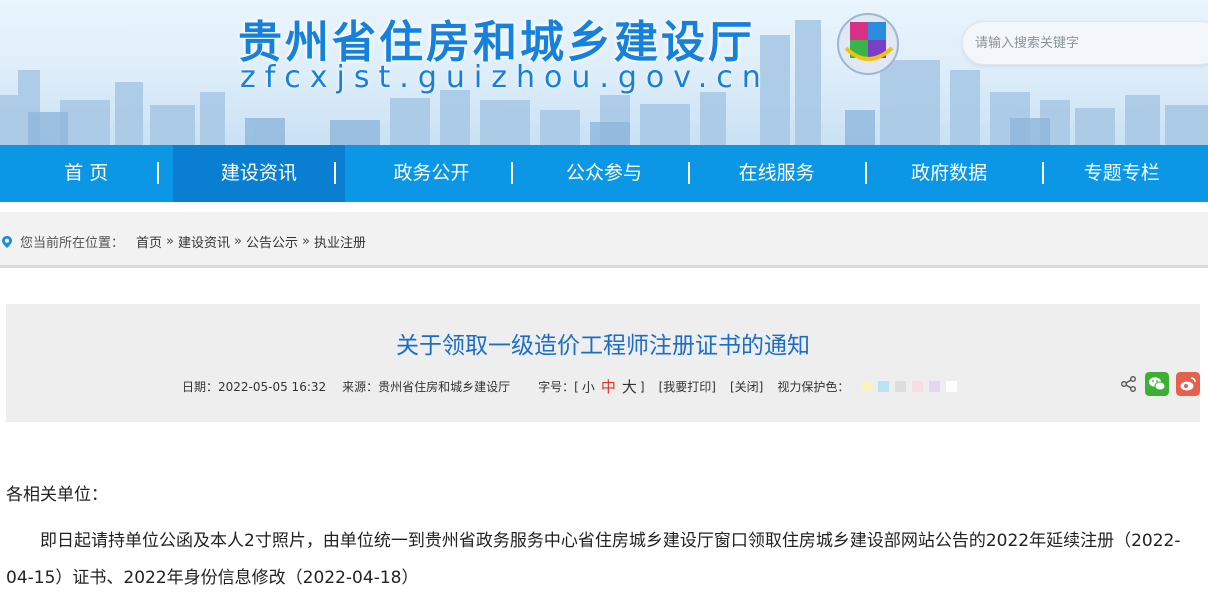 This screenshot has height=597, width=1208. I want to click on nav-item-government-affairs: 政务公开, so click(431, 173).